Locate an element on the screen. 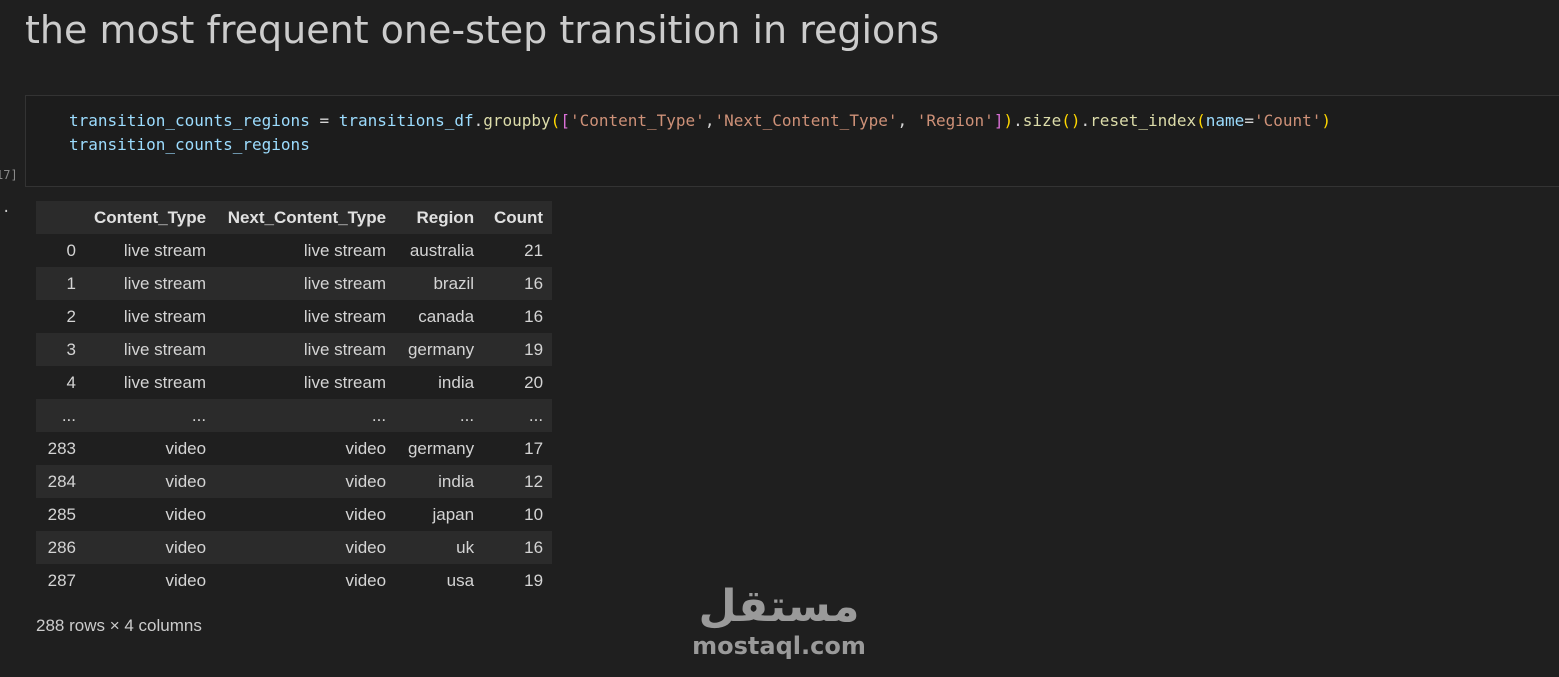 The image size is (1559, 677). table-cell: australia is located at coordinates (442, 250).